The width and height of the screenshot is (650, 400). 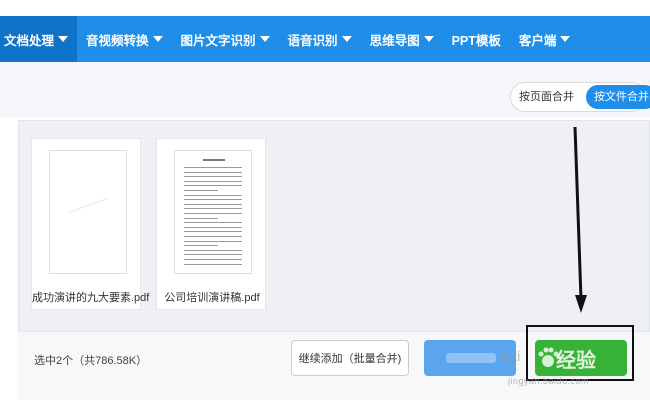 I want to click on file-card: 公司培训演讲稿.pdf, so click(x=211, y=224).